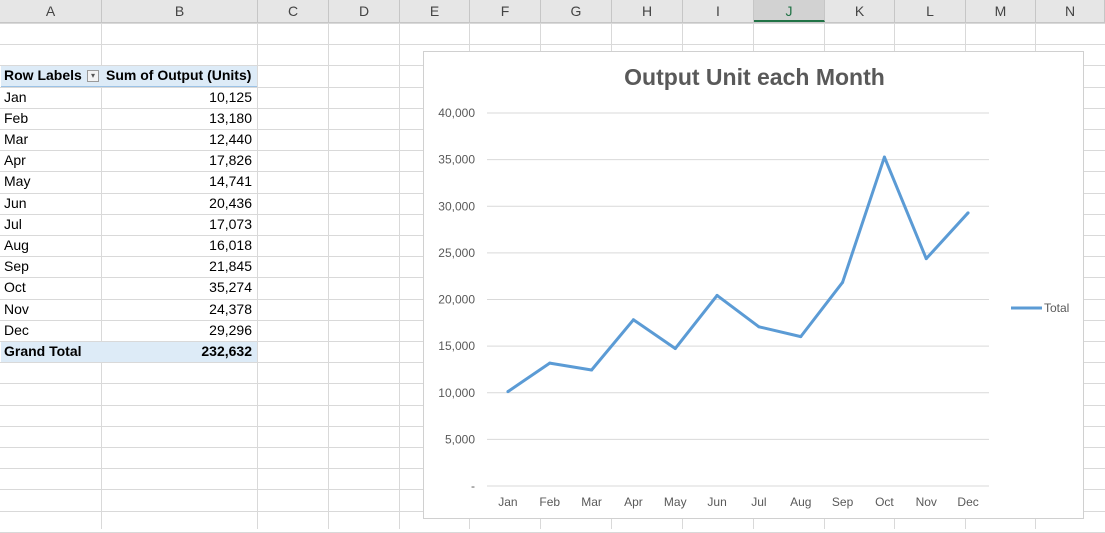  I want to click on pivot-row-value: 21,845, so click(180, 266).